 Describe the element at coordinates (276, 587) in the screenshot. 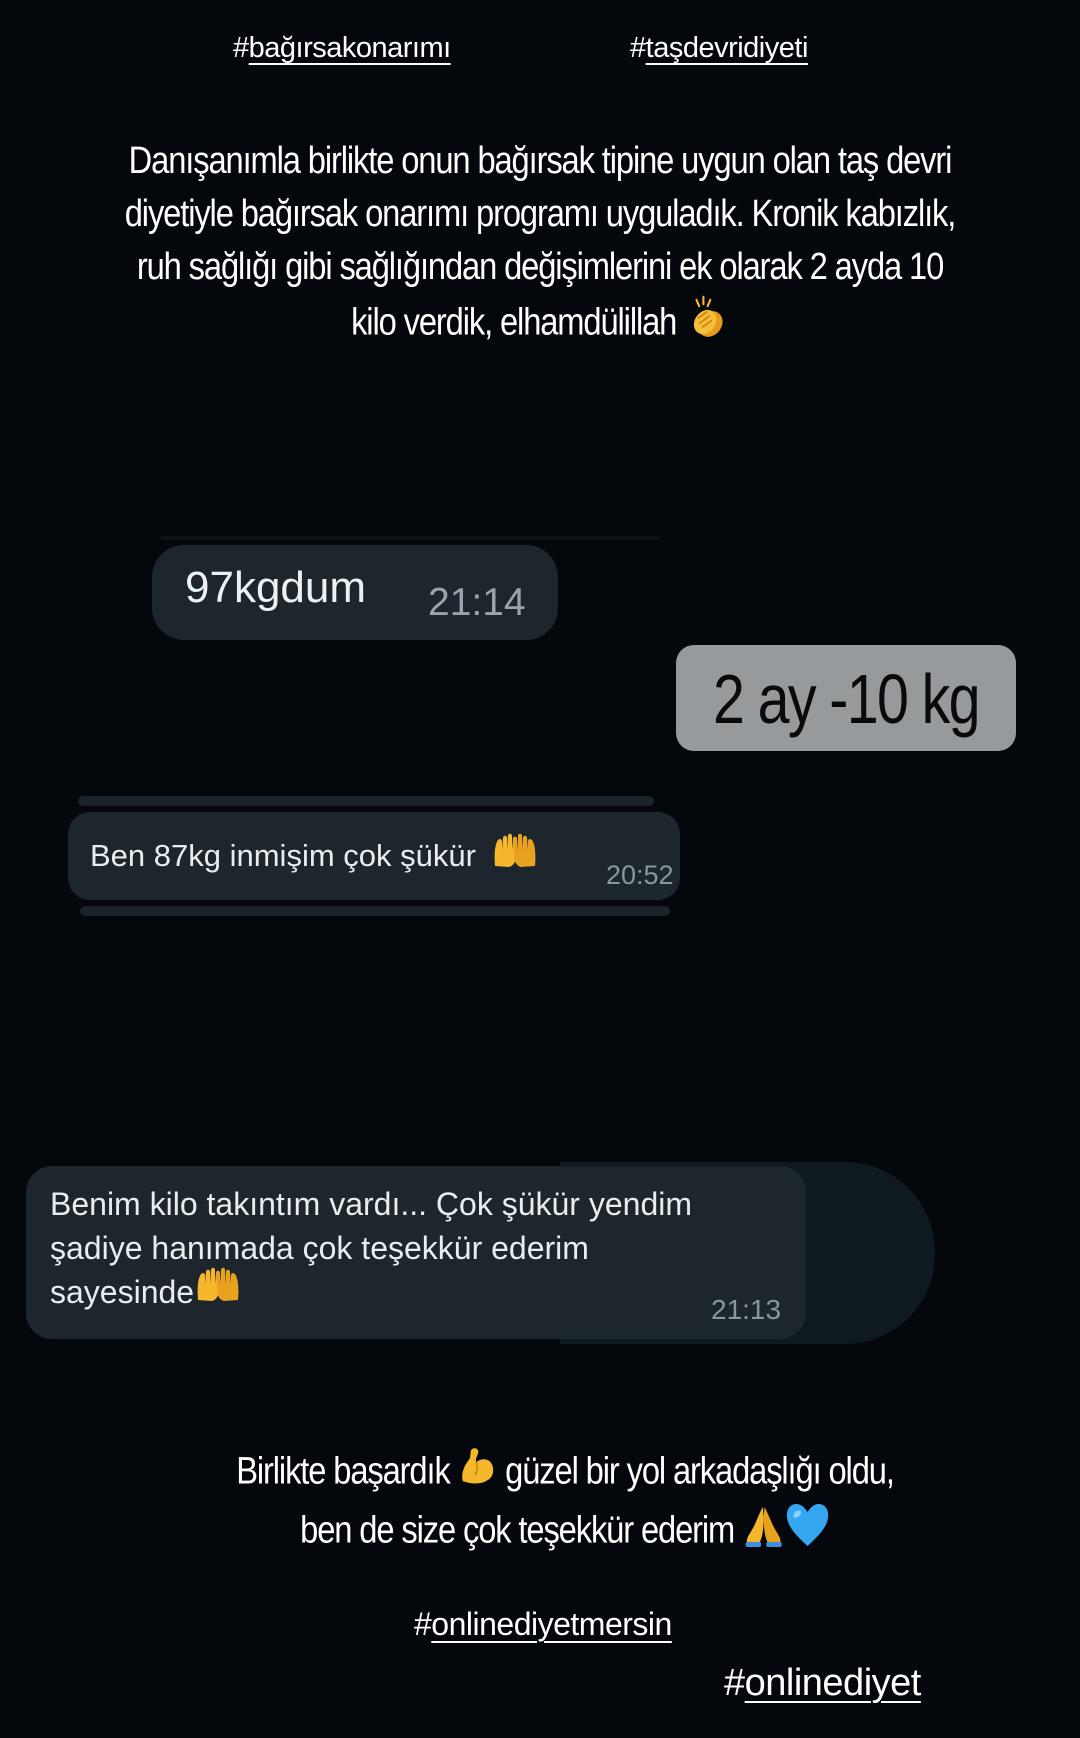

I see `message-text: 97kgdum` at that location.